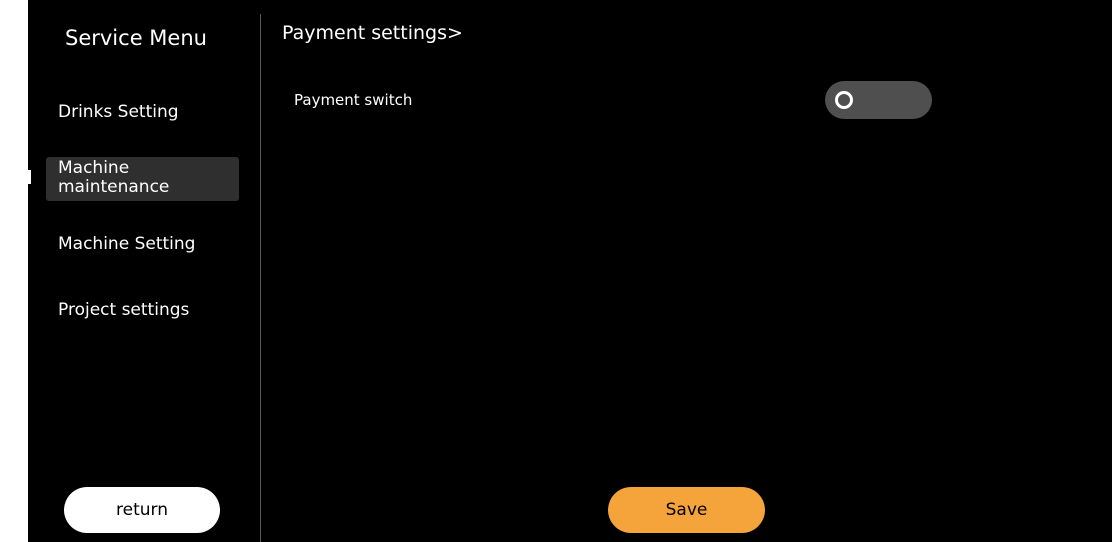 Image resolution: width=1112 pixels, height=542 pixels. I want to click on sidebar-divider, so click(260, 278).